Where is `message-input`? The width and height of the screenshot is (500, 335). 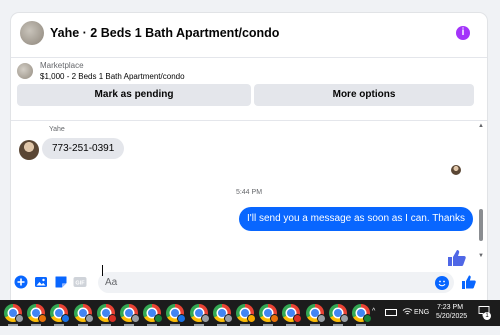
message-input is located at coordinates (276, 282).